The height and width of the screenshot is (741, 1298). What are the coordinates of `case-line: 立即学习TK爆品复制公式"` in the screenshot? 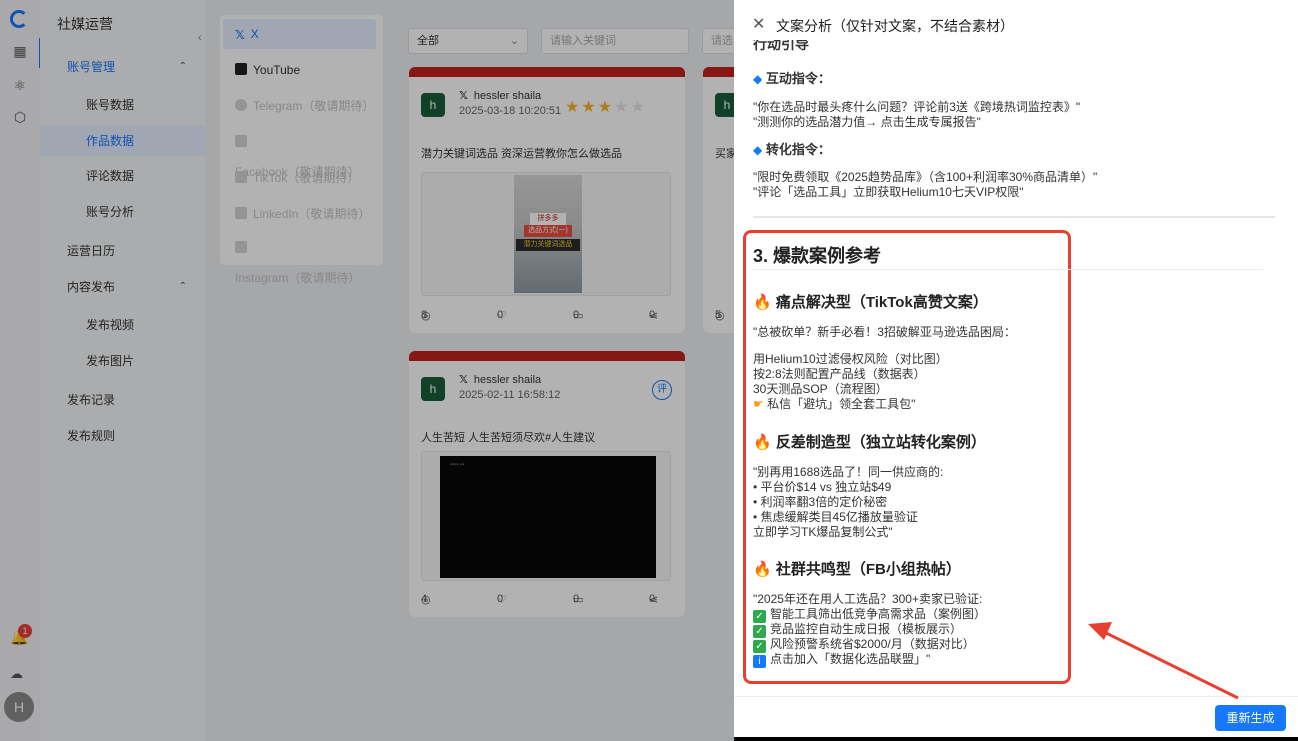 It's located at (823, 532).